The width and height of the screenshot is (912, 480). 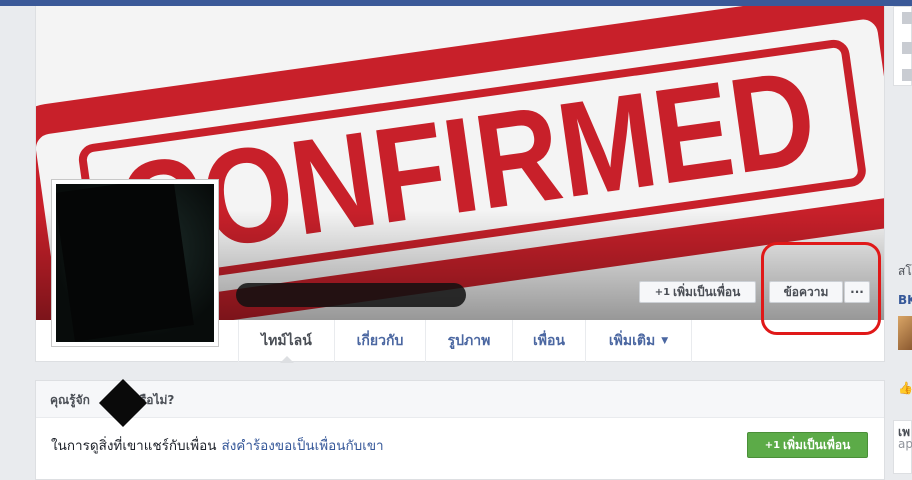 I want to click on profile-image-redaction, so click(x=125, y=263).